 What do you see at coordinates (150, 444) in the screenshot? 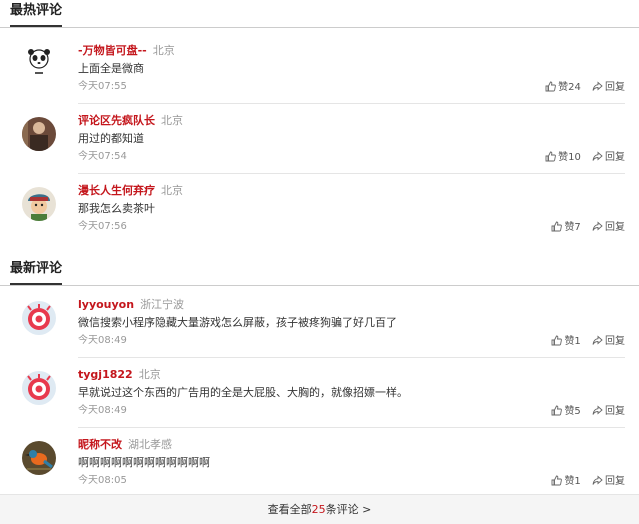
I see `comment-location: 湖北孝感` at bounding box center [150, 444].